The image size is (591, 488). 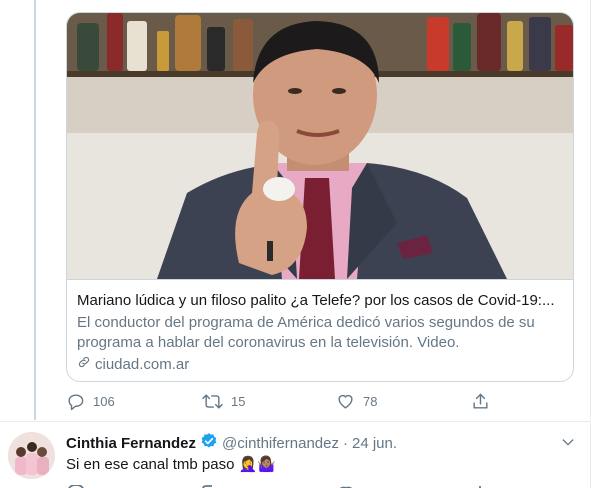 I want to click on retweet-button: 15, so click(x=223, y=401).